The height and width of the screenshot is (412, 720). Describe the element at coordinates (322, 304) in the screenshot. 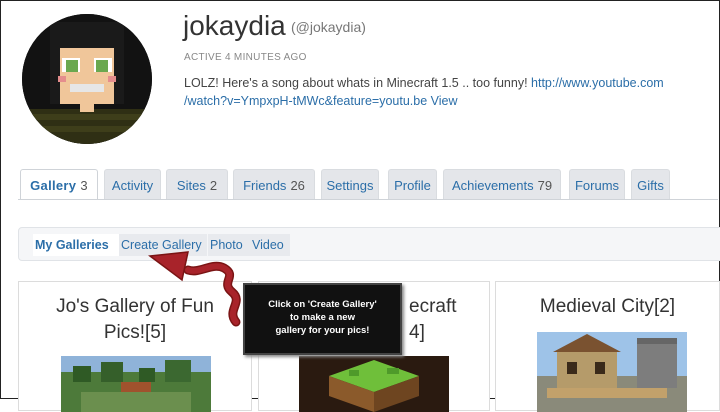

I see `callout-line-1: Click on 'Create Gallery'` at that location.